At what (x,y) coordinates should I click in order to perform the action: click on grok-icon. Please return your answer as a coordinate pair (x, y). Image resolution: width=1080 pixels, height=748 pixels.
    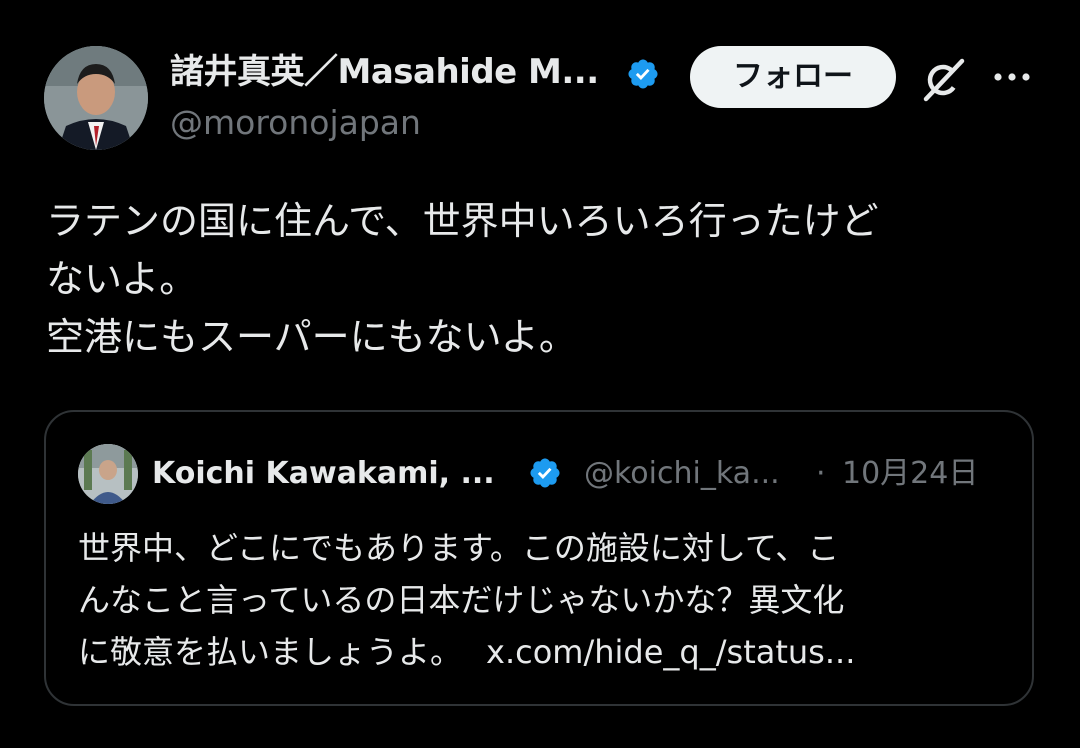
    Looking at the image, I should click on (944, 79).